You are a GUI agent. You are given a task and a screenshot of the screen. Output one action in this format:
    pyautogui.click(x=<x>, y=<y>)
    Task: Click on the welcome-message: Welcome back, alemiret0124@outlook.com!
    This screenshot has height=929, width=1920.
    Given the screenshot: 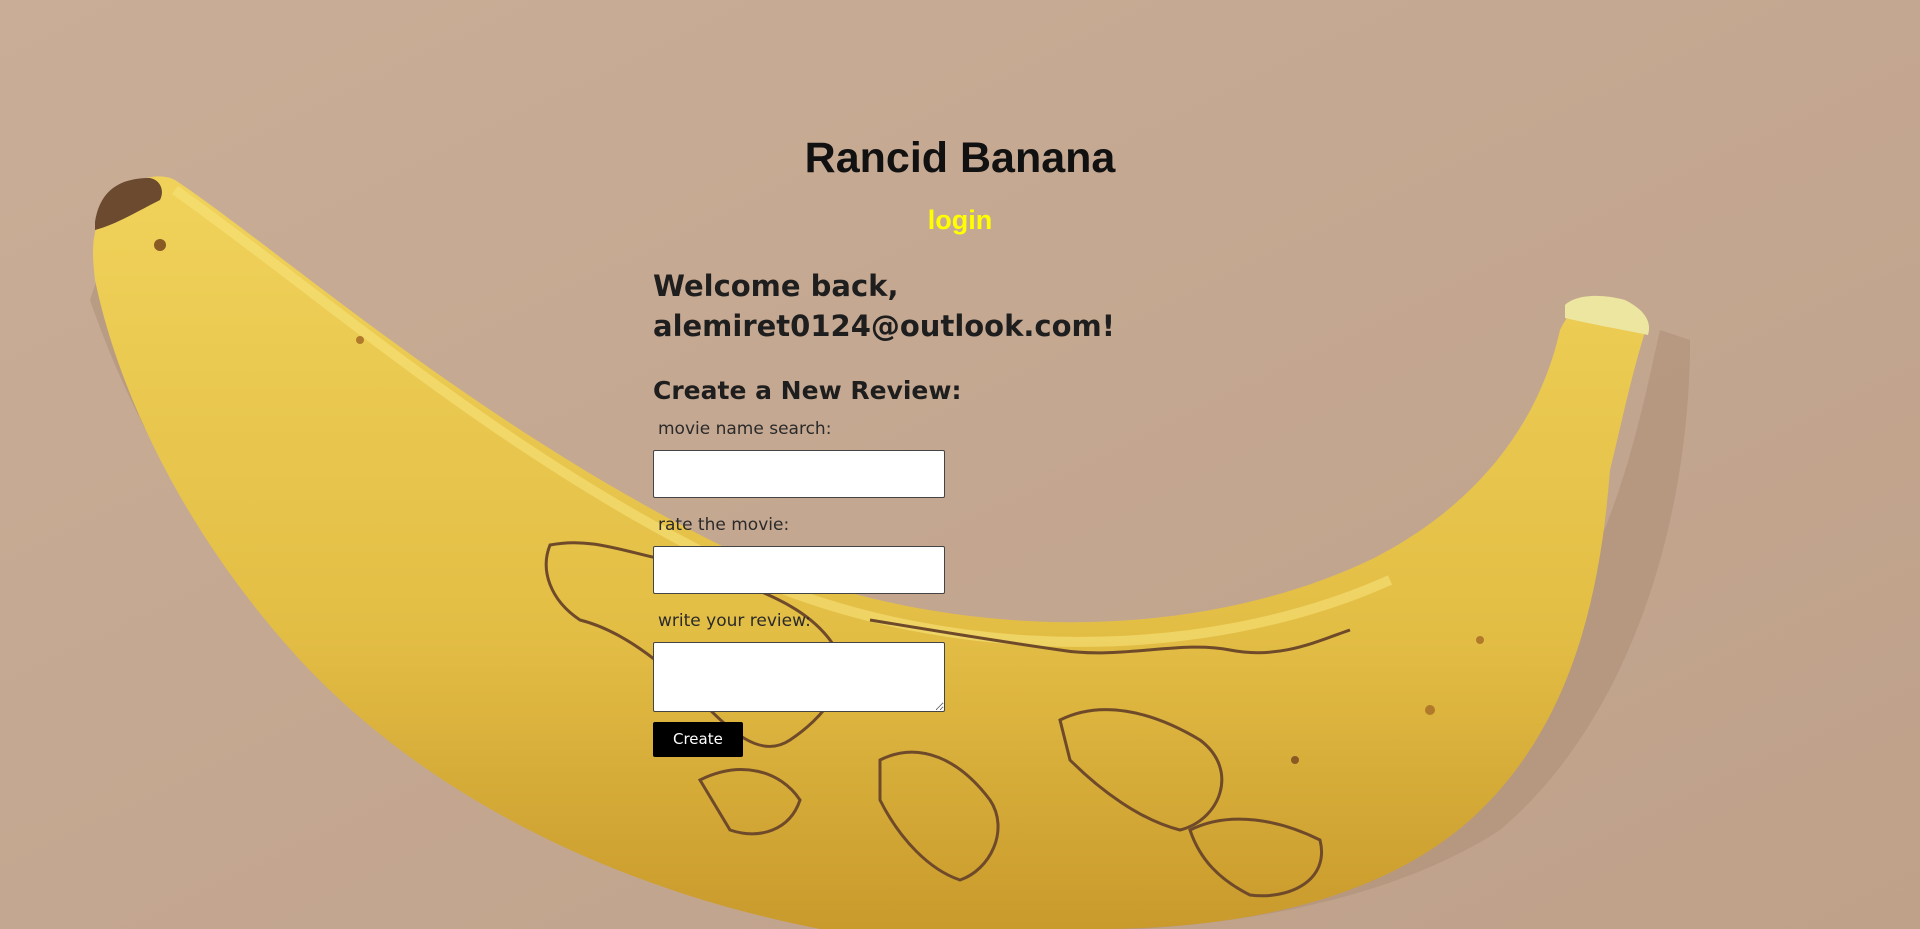 What is the action you would take?
    pyautogui.click(x=884, y=306)
    